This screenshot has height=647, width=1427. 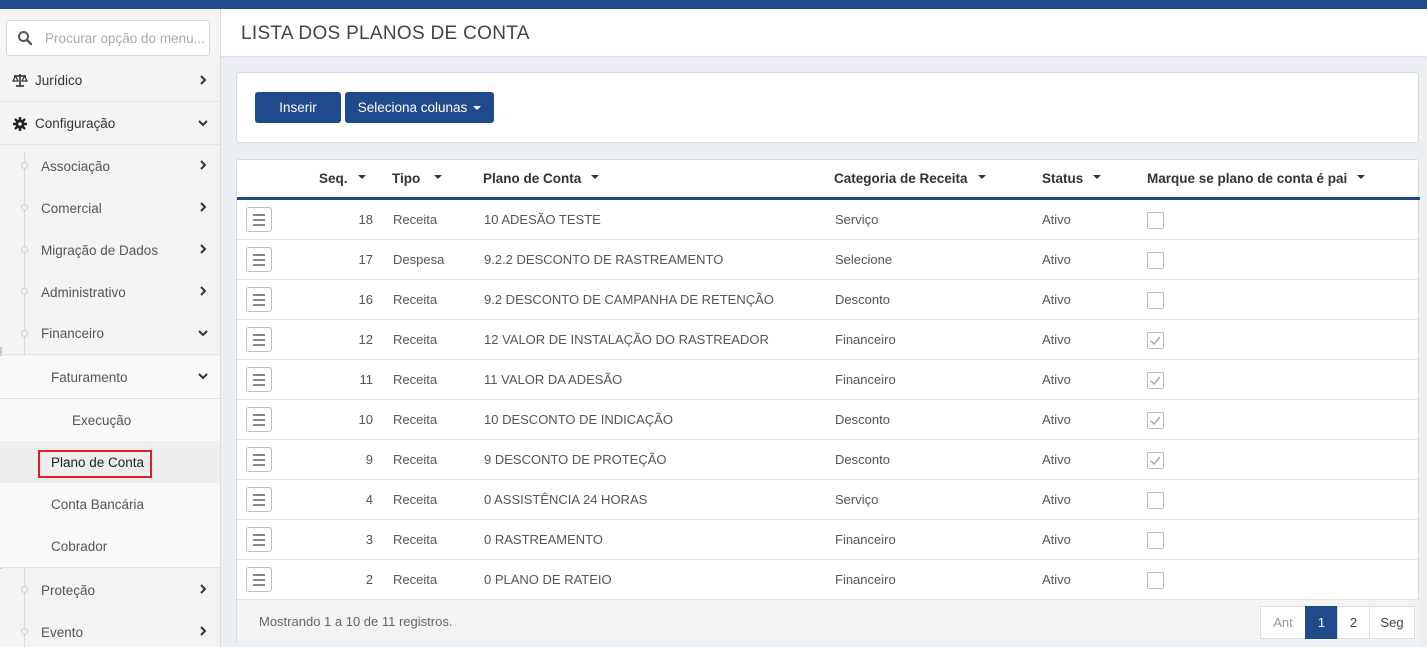 What do you see at coordinates (369, 459) in the screenshot?
I see `cell-seq: 9` at bounding box center [369, 459].